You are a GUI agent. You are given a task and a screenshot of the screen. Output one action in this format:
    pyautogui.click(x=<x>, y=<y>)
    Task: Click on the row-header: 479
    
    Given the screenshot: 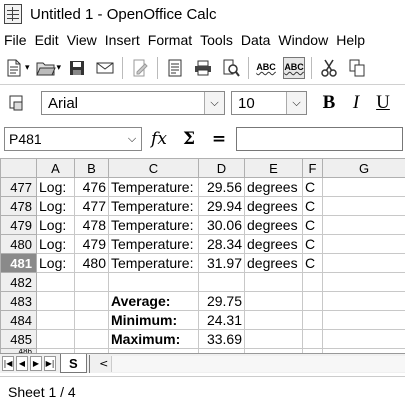 What is the action you would take?
    pyautogui.click(x=18, y=225)
    